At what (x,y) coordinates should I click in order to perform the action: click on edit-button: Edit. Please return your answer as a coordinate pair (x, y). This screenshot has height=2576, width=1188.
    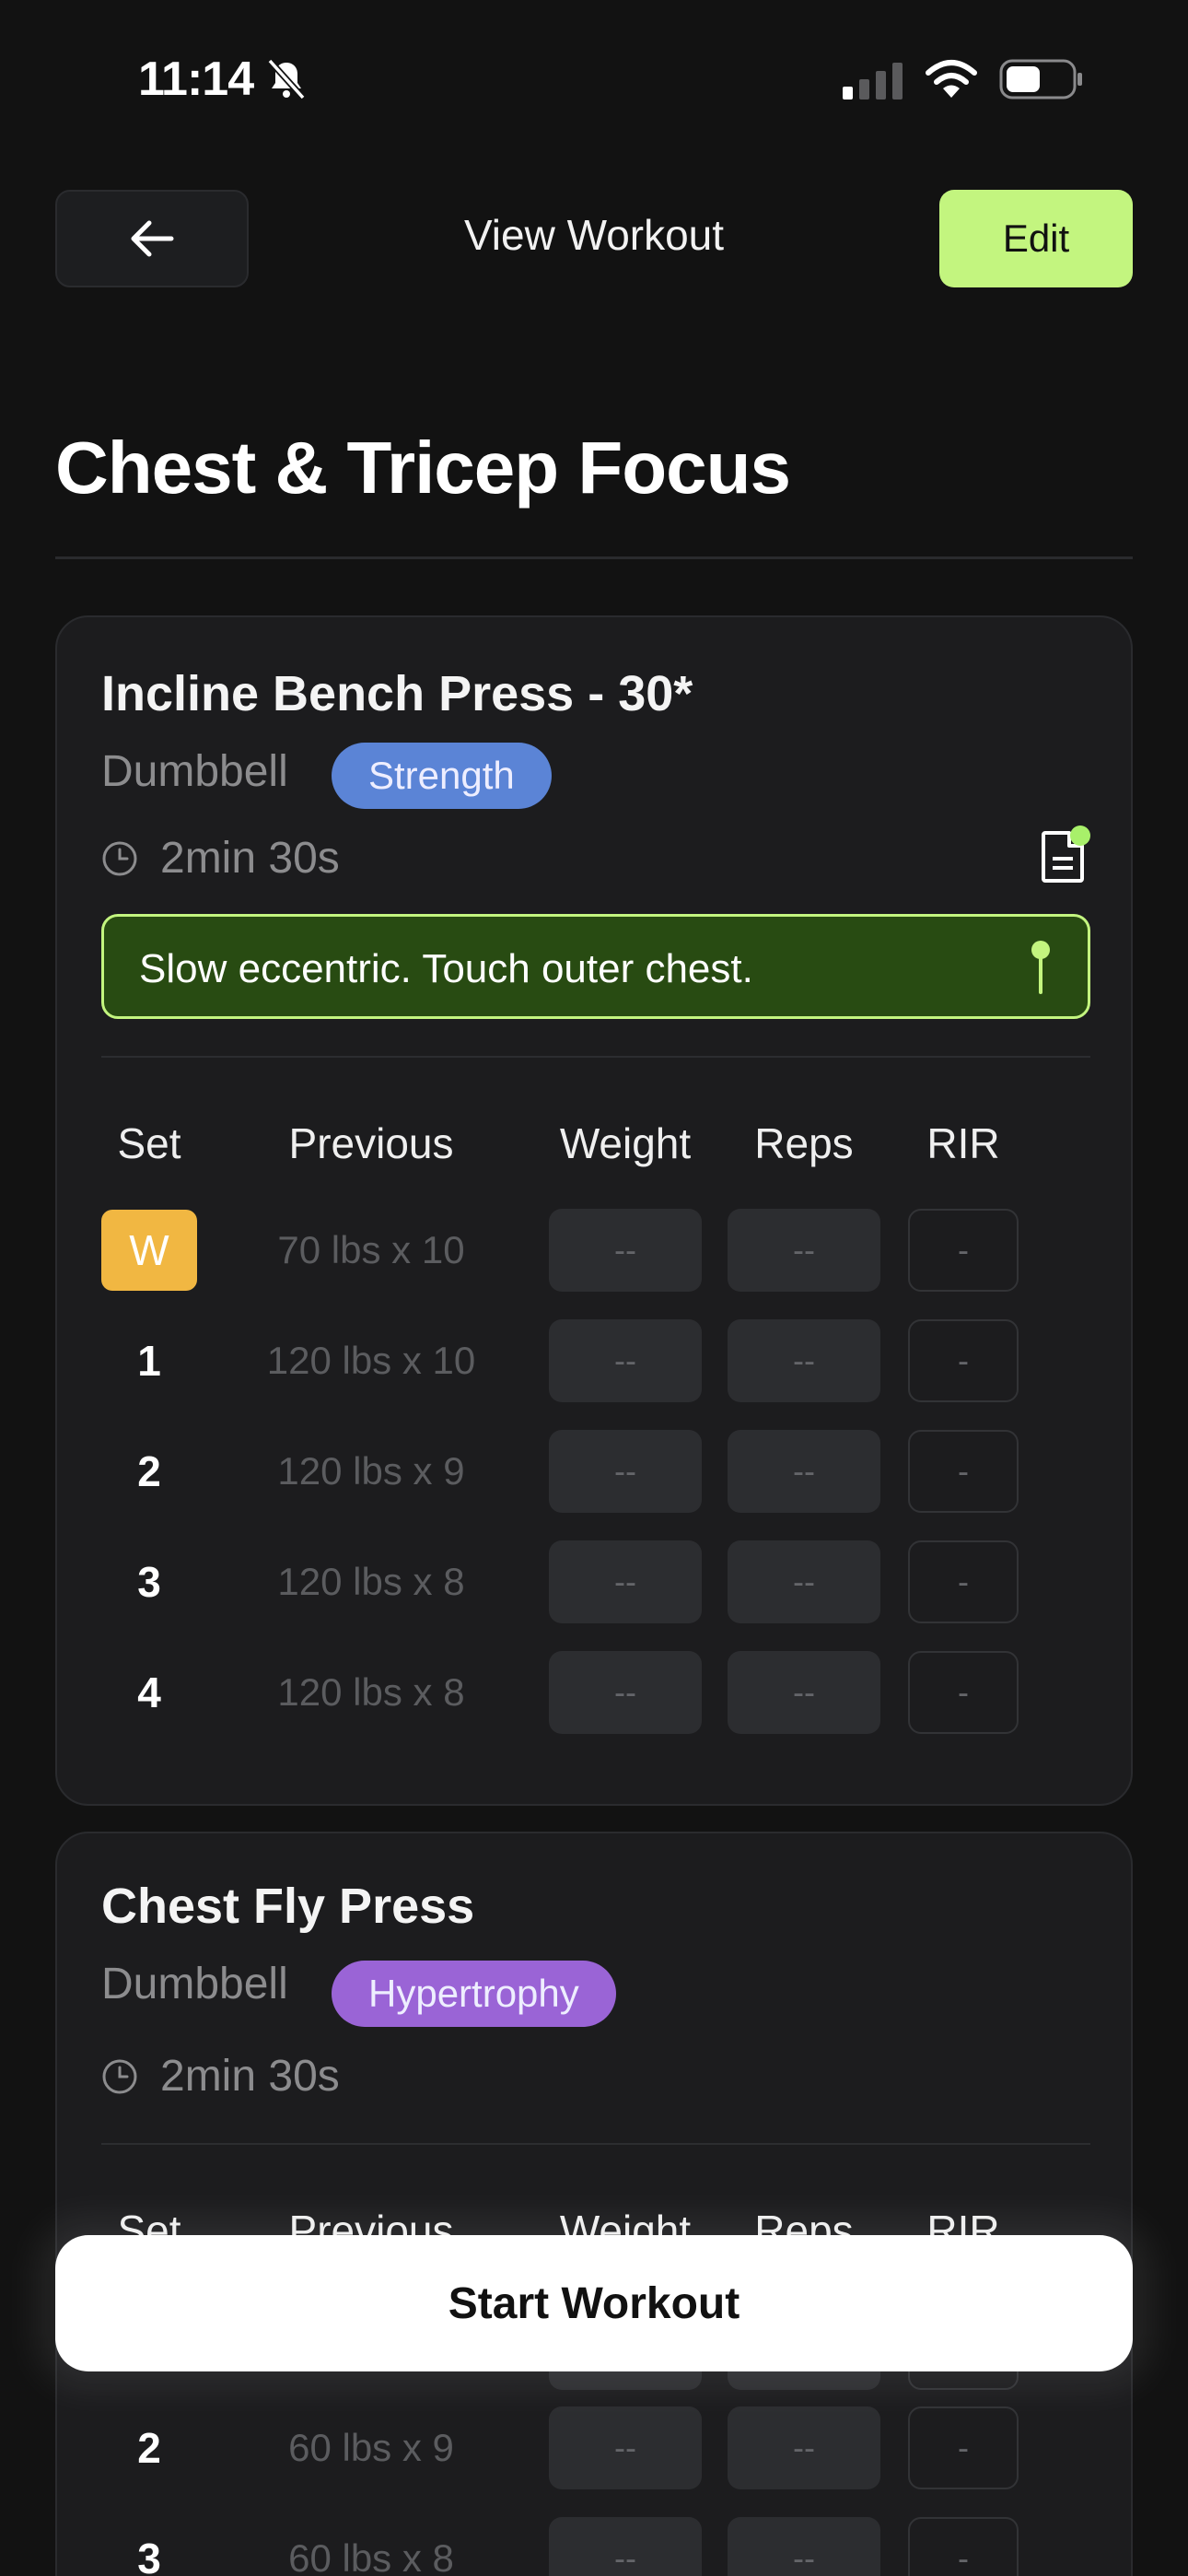
    Looking at the image, I should click on (1036, 238).